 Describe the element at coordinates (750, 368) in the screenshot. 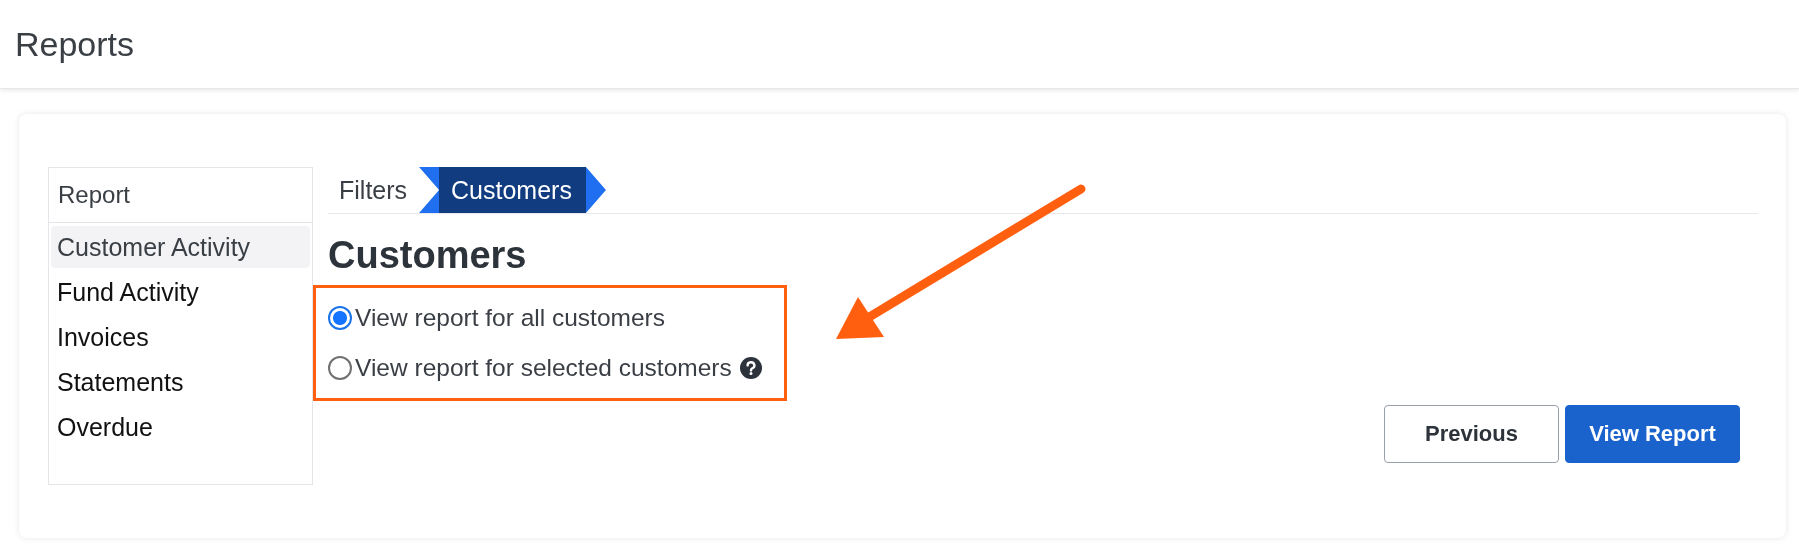

I see `help-icon` at that location.